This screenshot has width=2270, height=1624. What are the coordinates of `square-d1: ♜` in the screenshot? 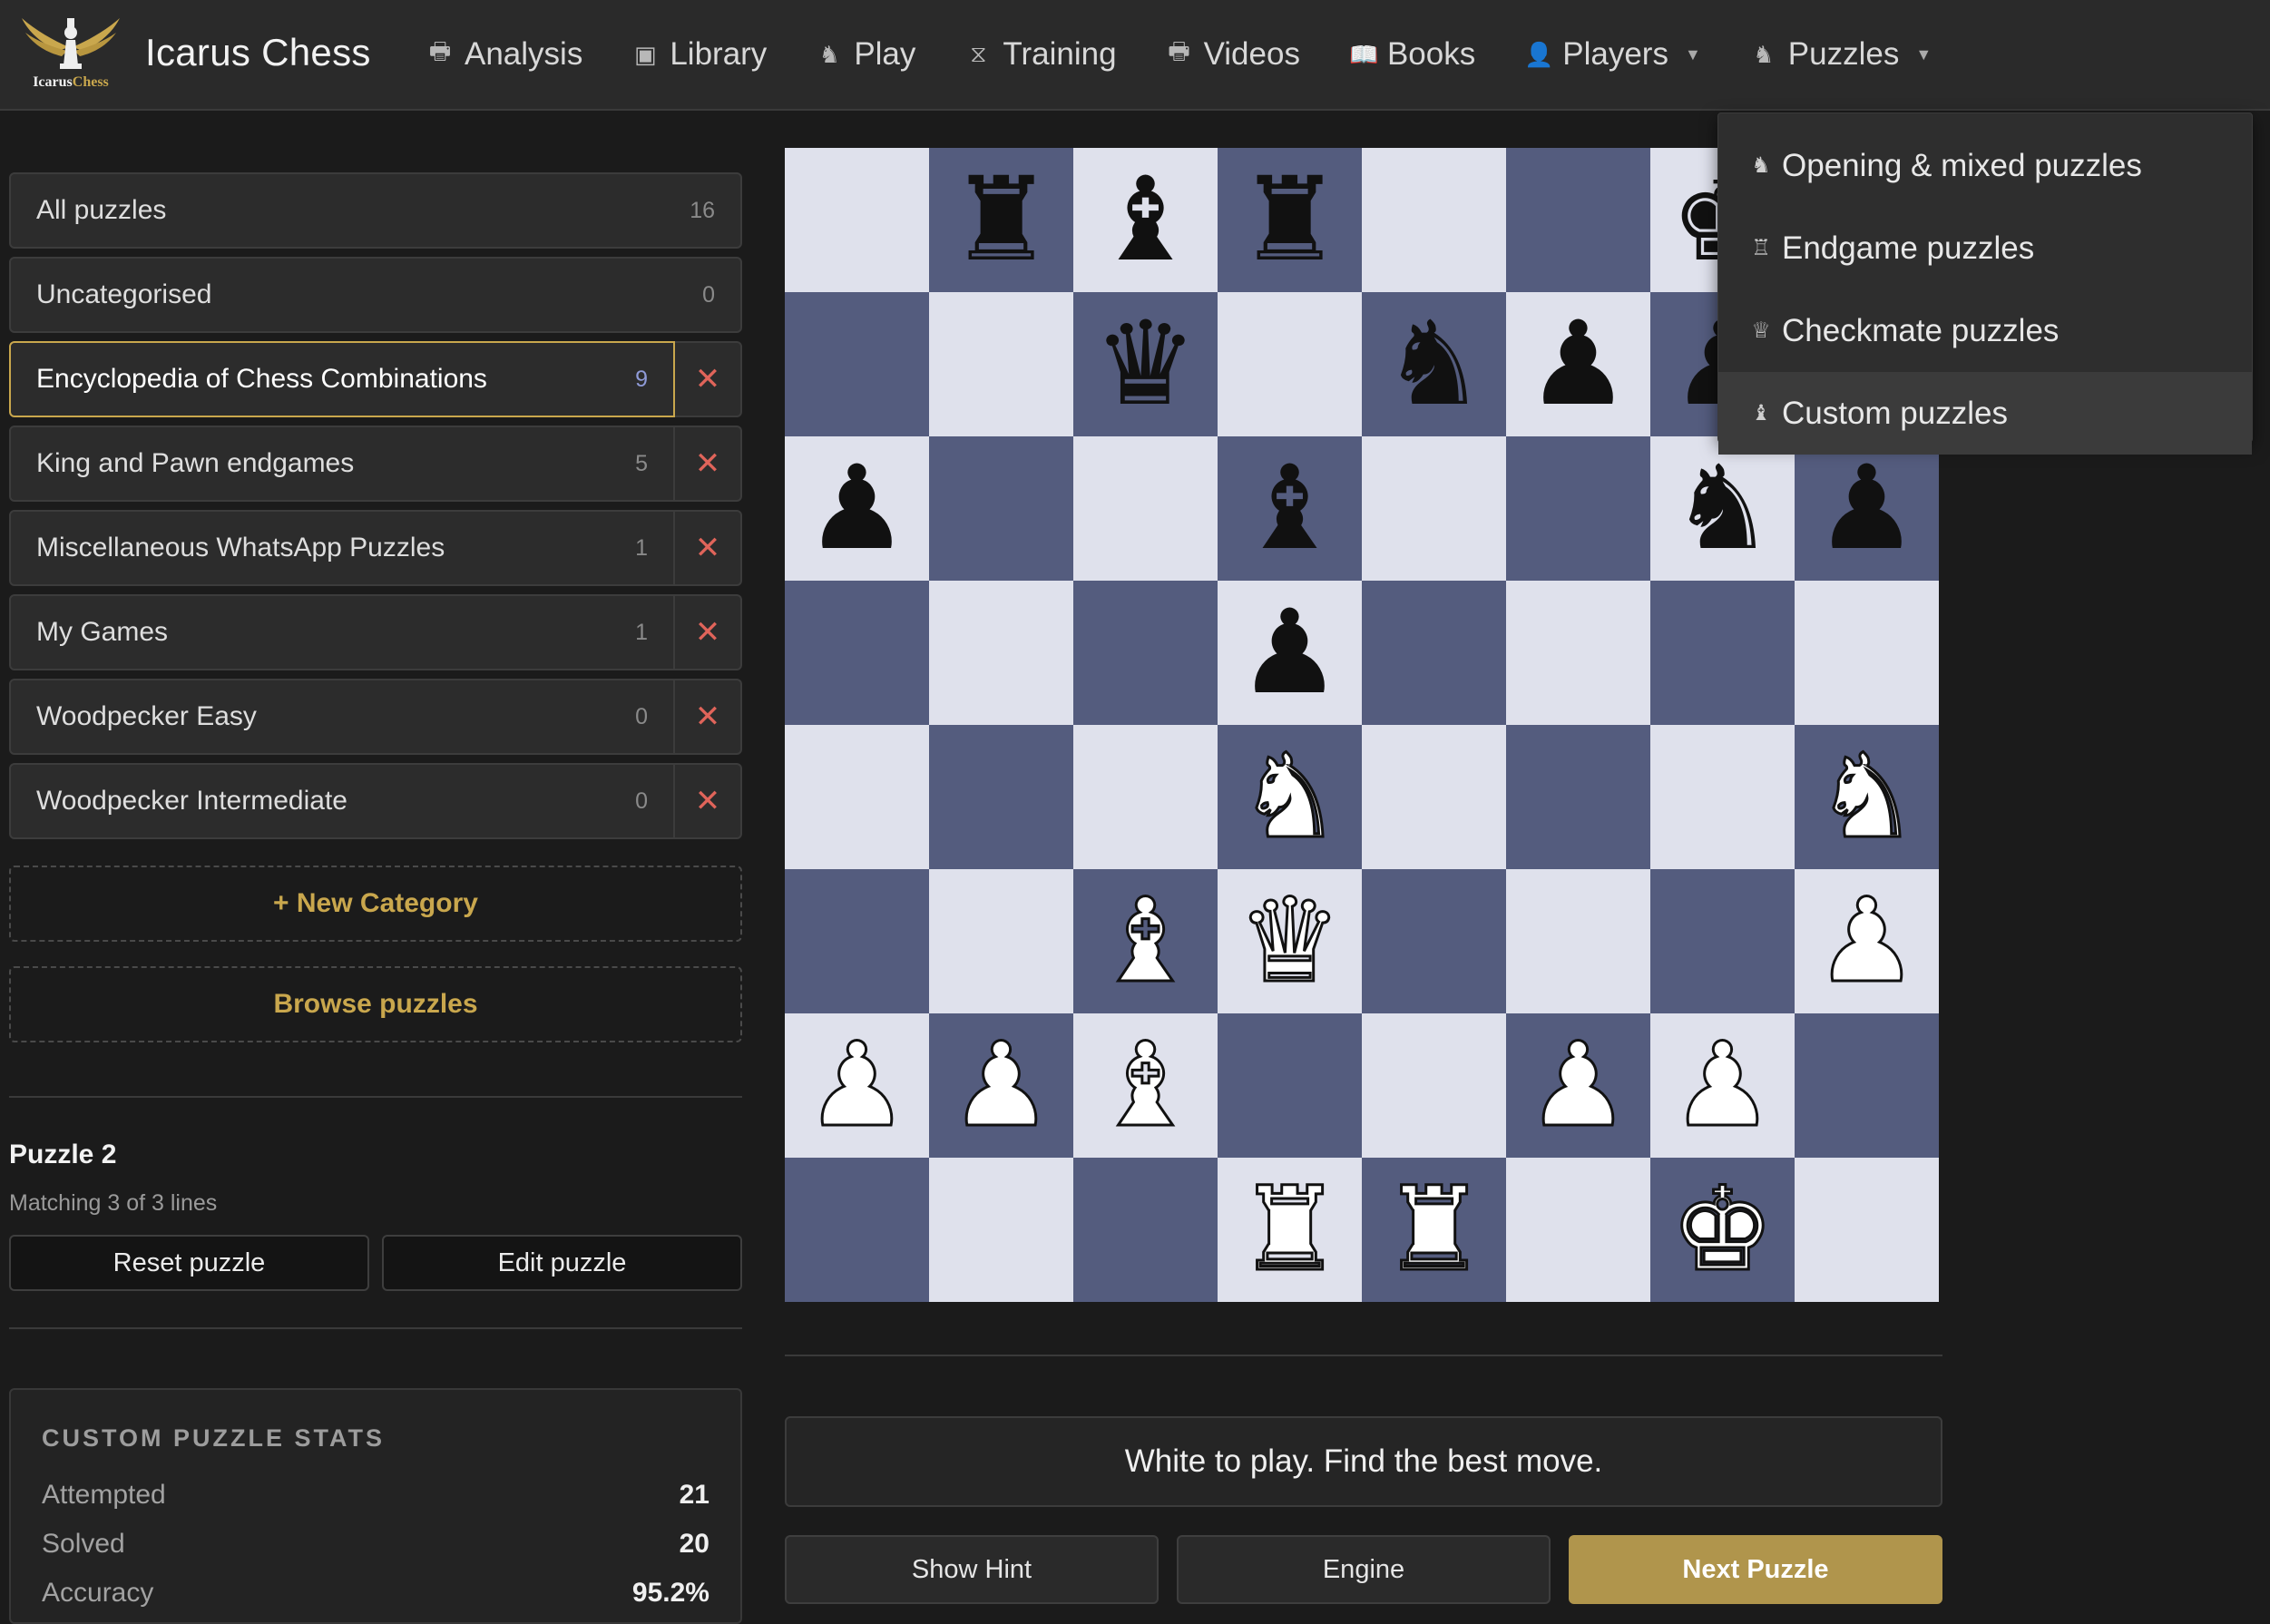 It's located at (1290, 1230).